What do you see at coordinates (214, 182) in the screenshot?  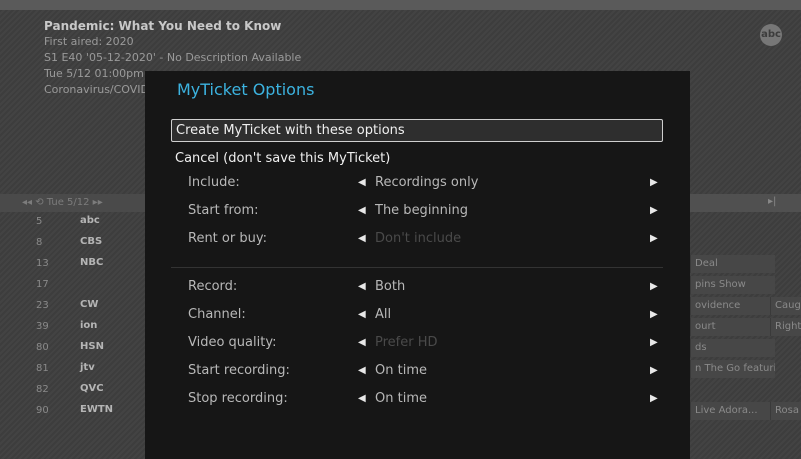 I see `option-label: Include:` at bounding box center [214, 182].